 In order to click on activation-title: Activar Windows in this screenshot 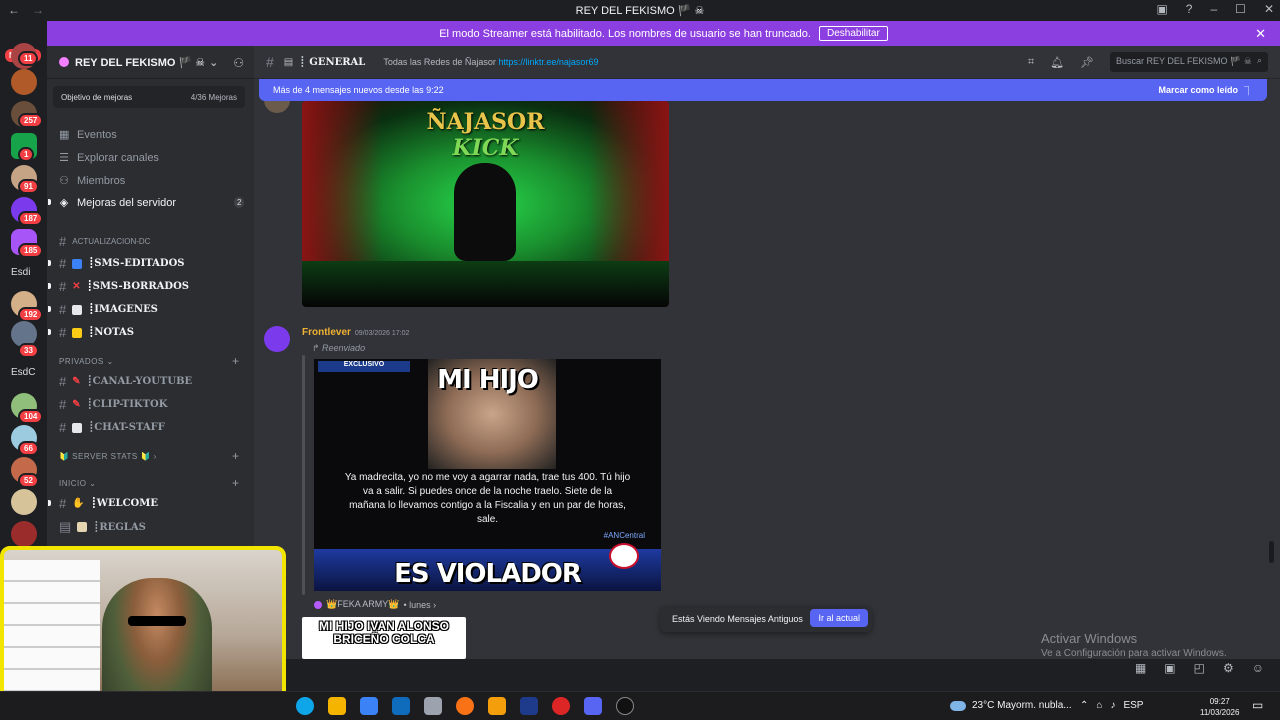, I will do `click(1089, 638)`.